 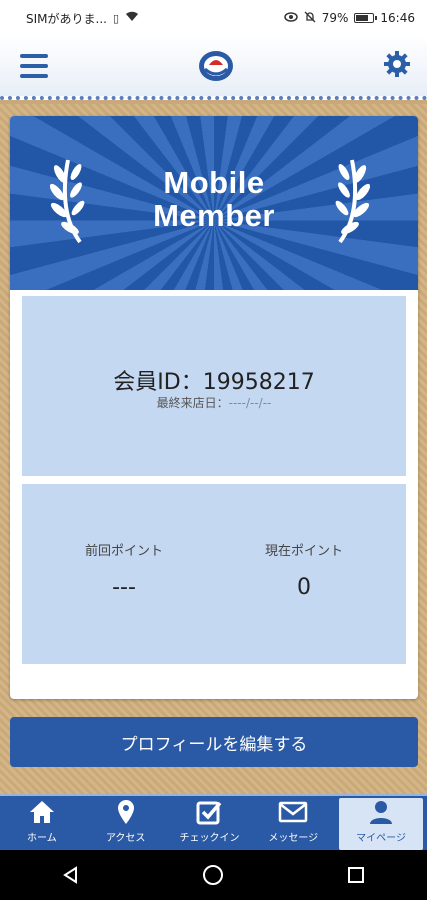 I want to click on recents-square-icon, so click(x=356, y=875).